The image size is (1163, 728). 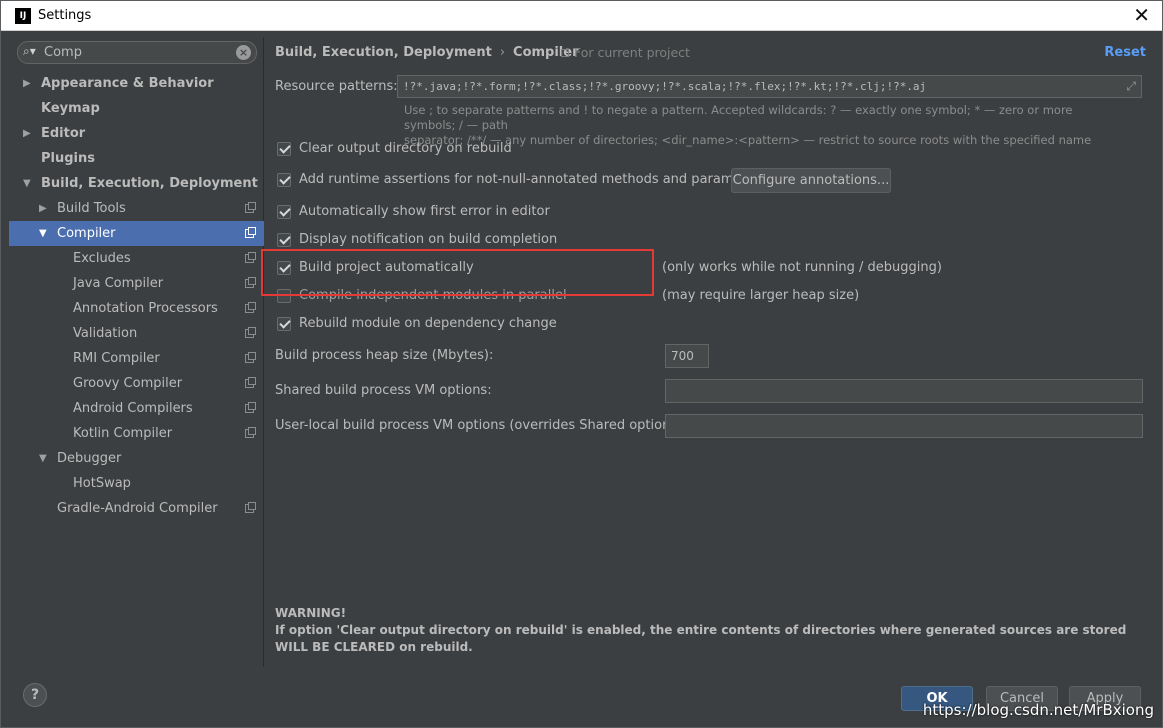 I want to click on tree-item-label: Kotlin Compiler, so click(x=123, y=433).